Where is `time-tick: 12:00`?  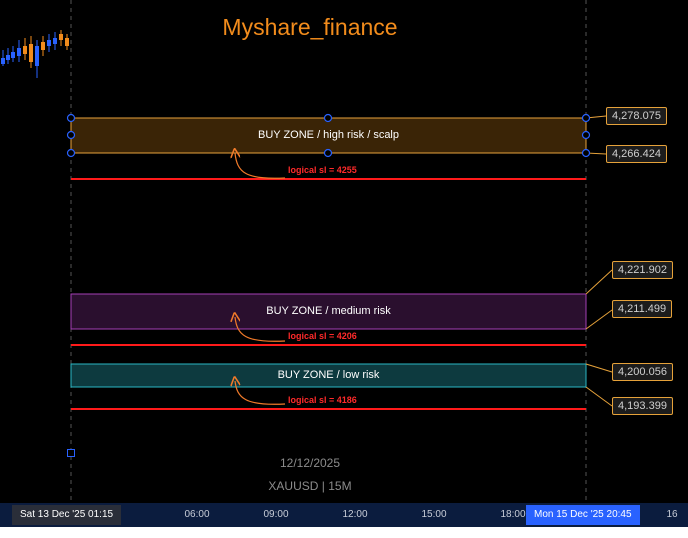
time-tick: 12:00 is located at coordinates (355, 514).